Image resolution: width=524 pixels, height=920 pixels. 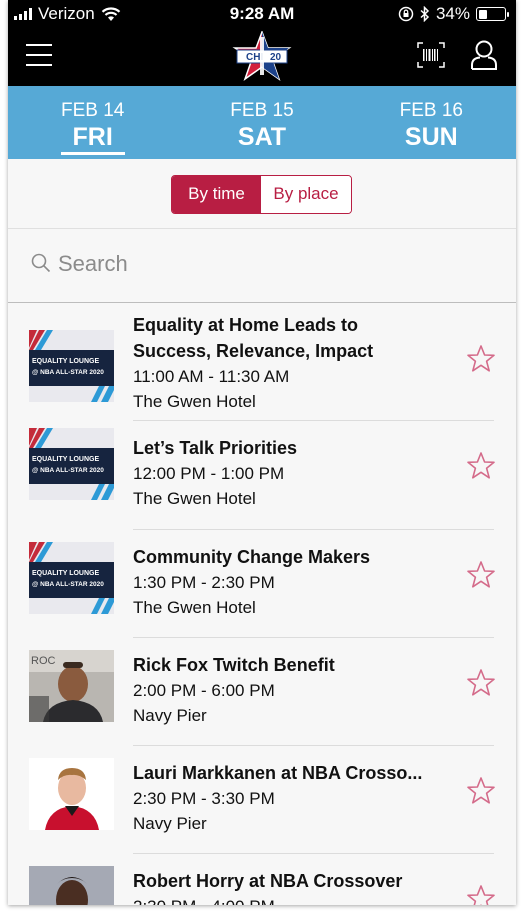 I want to click on lauri-markkanen-photo, so click(x=71, y=794).